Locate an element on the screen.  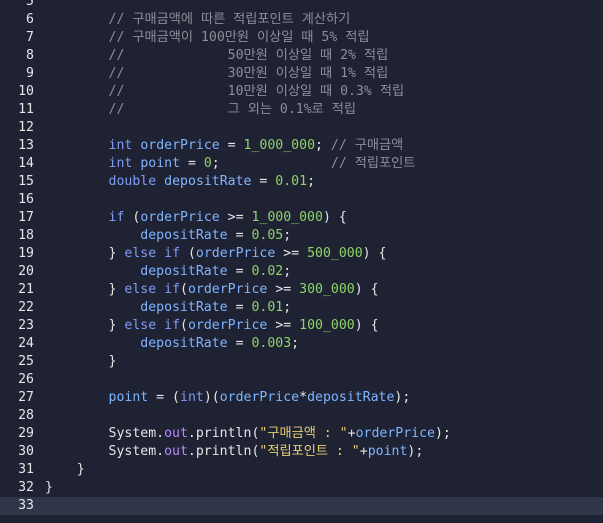
code-line: 32} is located at coordinates (301, 488).